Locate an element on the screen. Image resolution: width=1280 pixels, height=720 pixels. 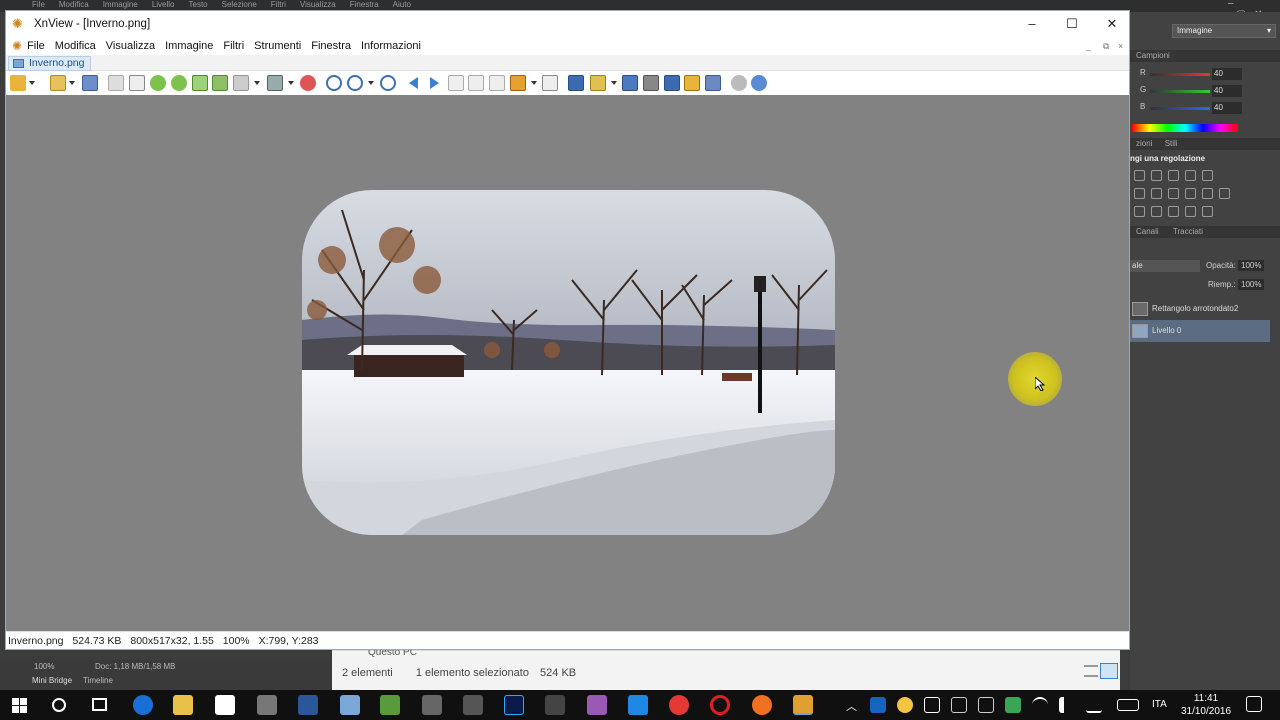
ps-zoom: 100% is located at coordinates (44, 666).